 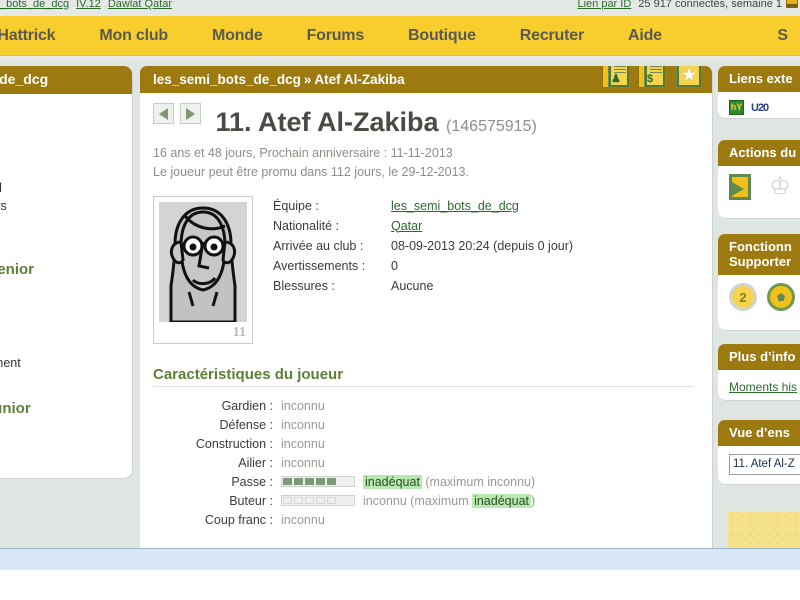 What do you see at coordinates (763, 387) in the screenshot?
I see `historic-moments-link: Moments his` at bounding box center [763, 387].